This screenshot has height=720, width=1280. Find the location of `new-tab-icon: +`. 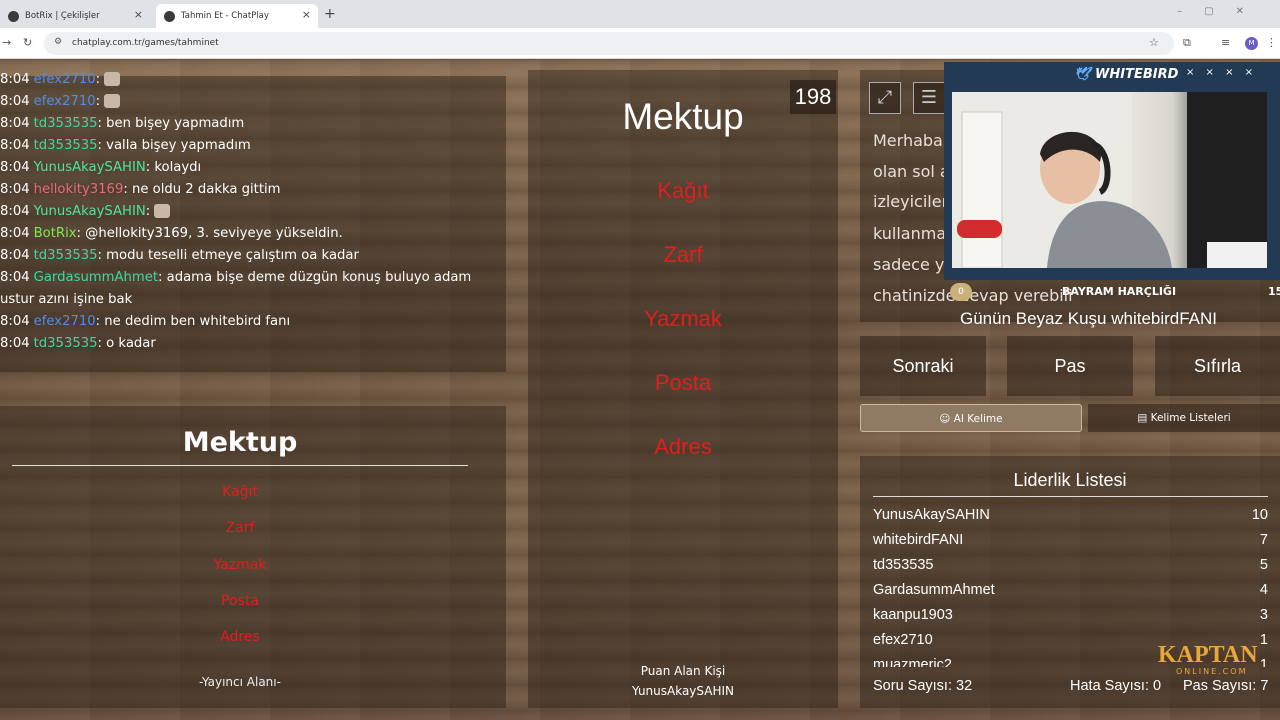

new-tab-icon: + is located at coordinates (330, 14).